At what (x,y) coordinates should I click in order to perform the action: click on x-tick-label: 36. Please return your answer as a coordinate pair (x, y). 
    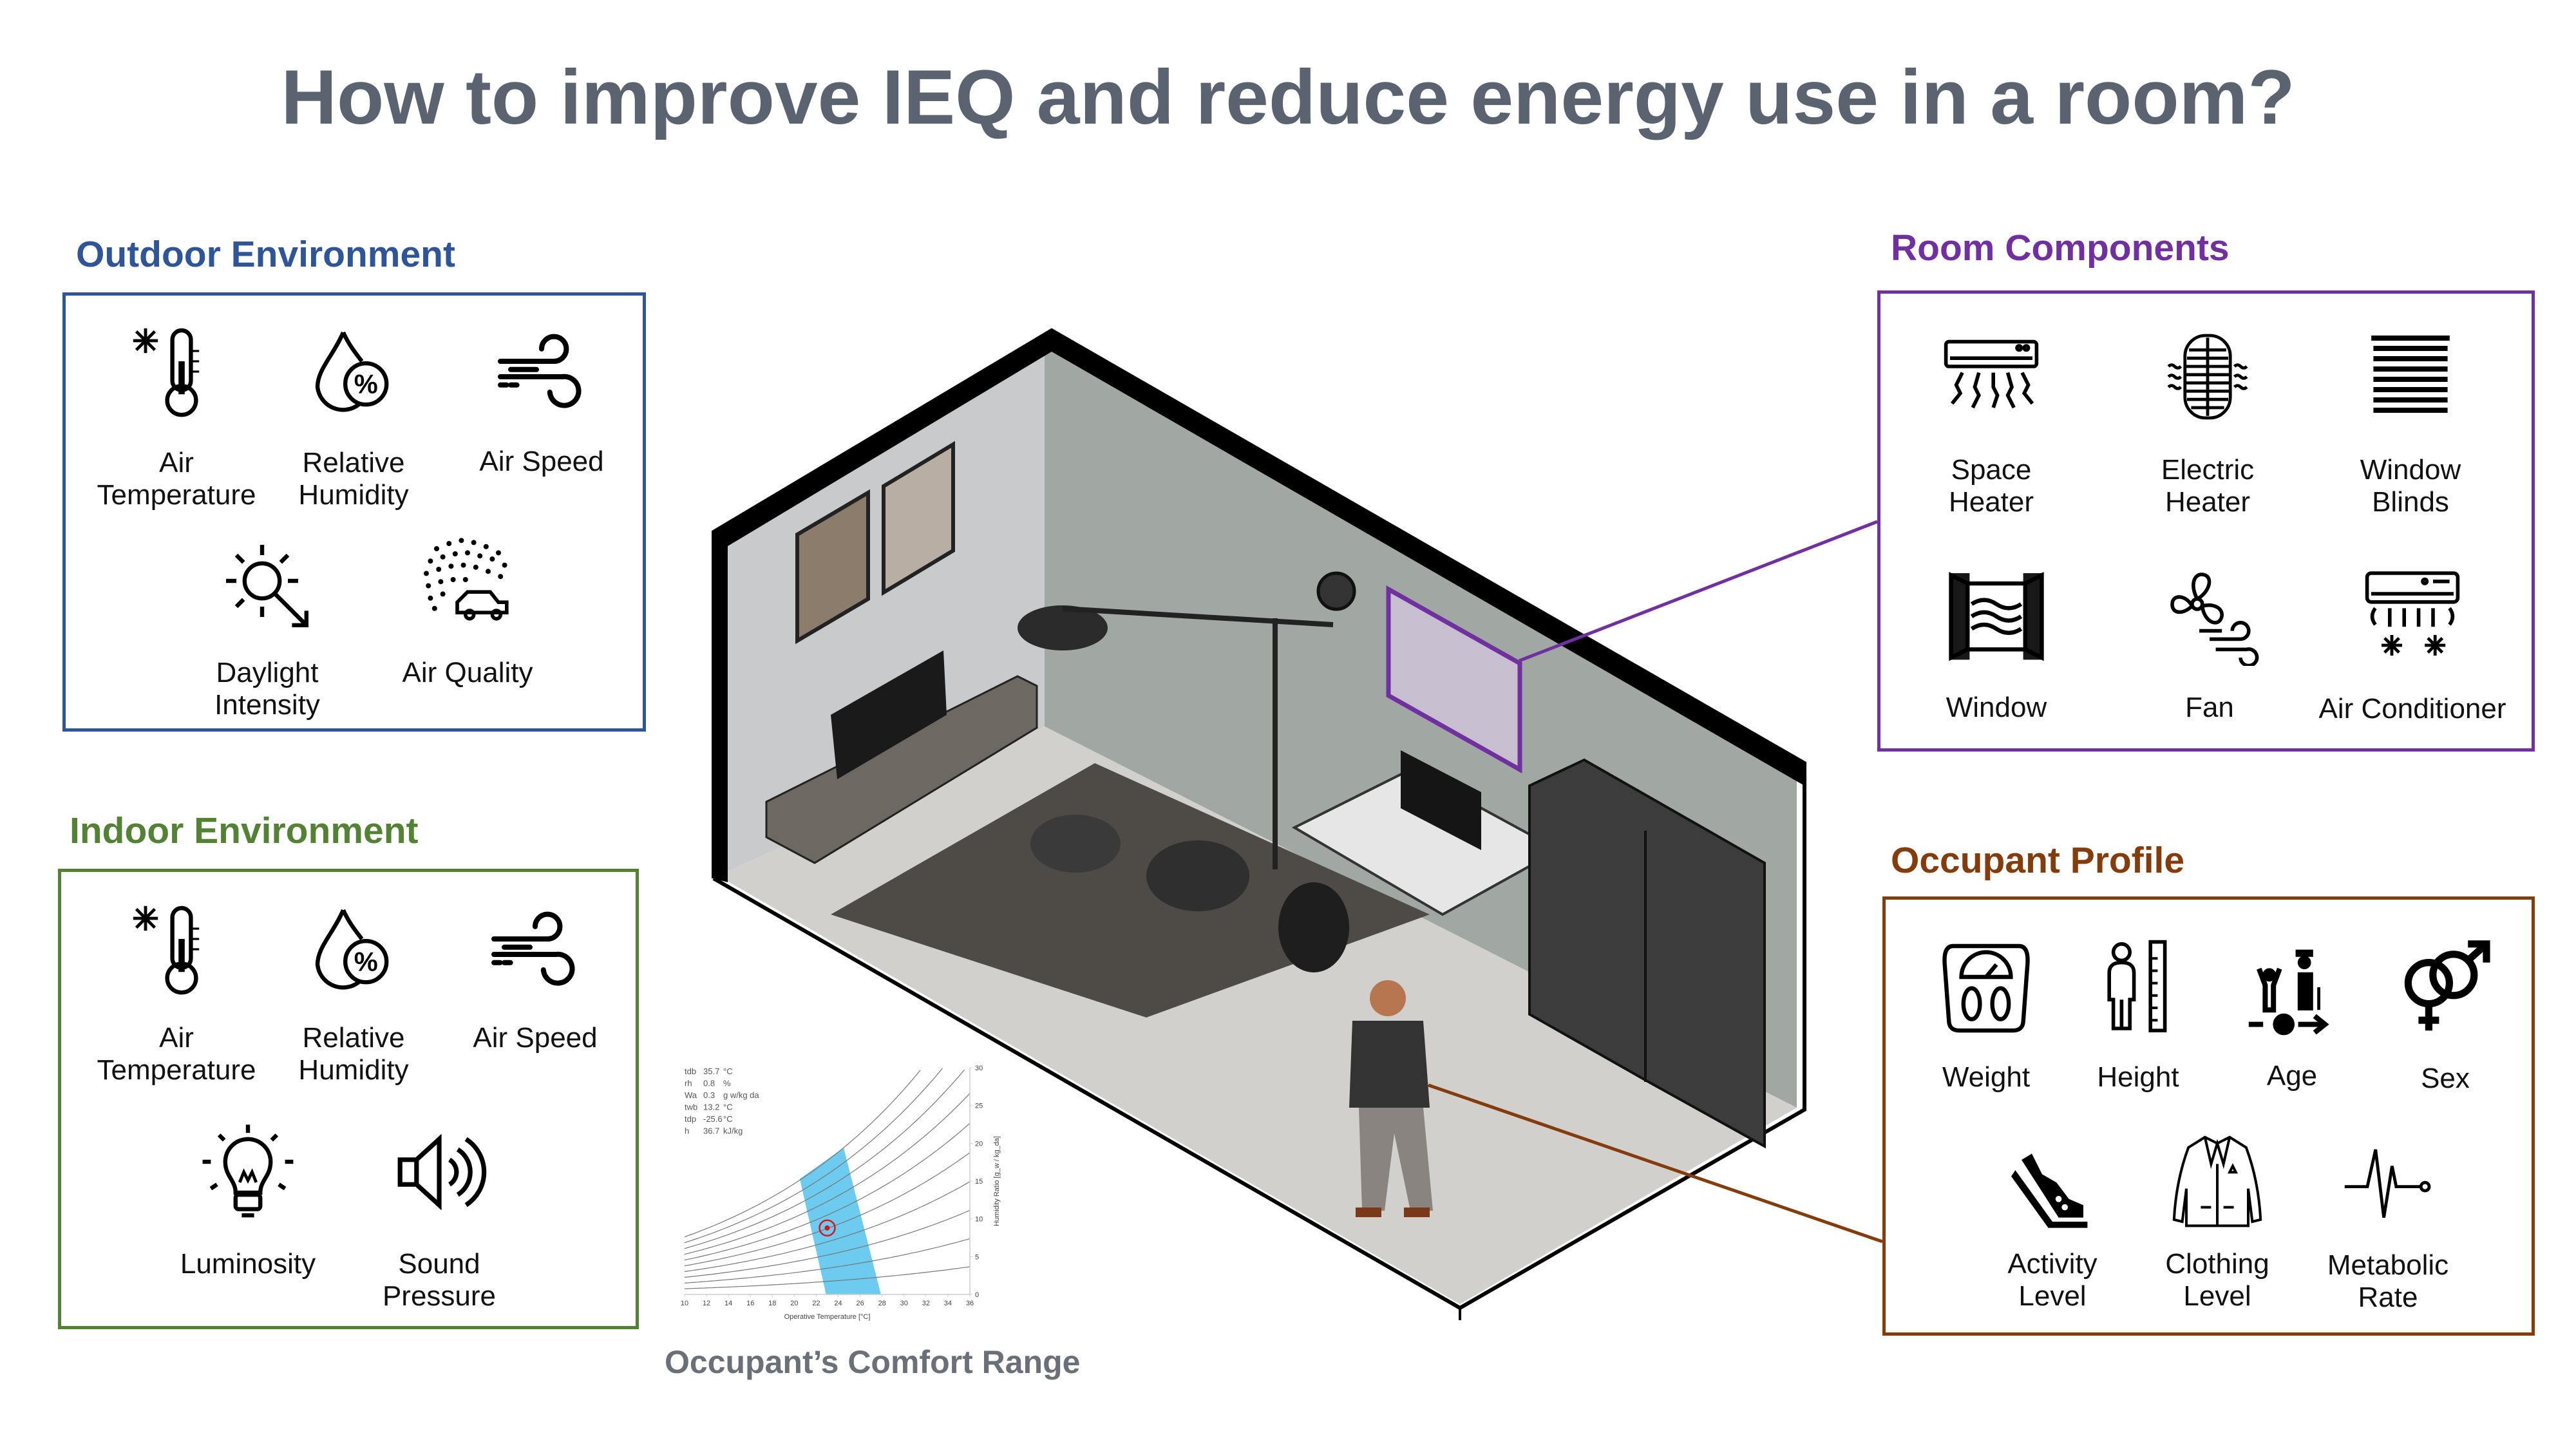
    Looking at the image, I should click on (970, 1303).